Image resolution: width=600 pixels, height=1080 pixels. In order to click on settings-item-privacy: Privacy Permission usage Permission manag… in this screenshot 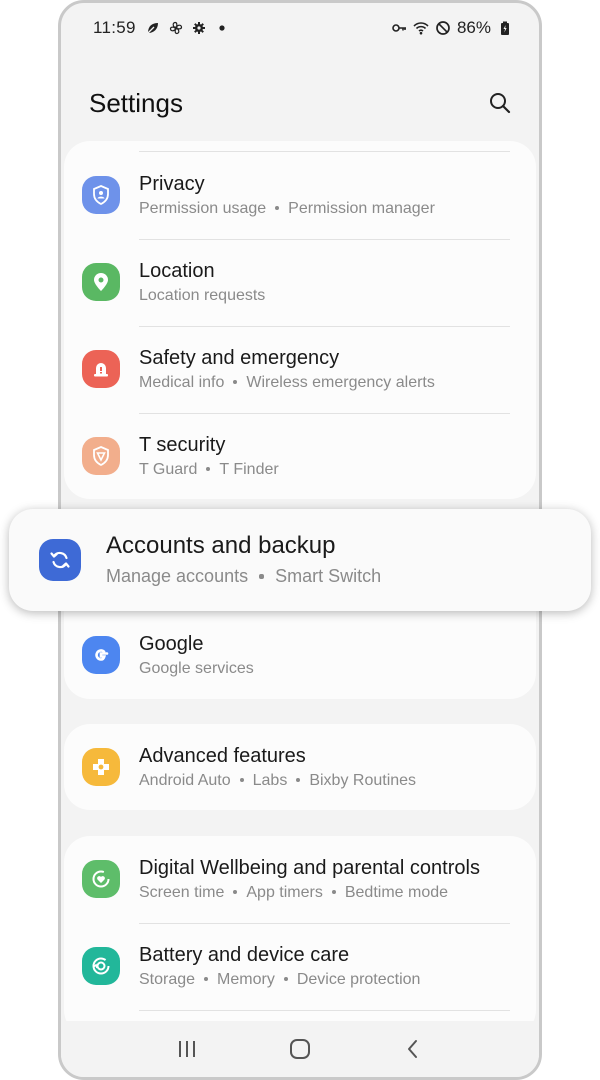, I will do `click(300, 195)`.